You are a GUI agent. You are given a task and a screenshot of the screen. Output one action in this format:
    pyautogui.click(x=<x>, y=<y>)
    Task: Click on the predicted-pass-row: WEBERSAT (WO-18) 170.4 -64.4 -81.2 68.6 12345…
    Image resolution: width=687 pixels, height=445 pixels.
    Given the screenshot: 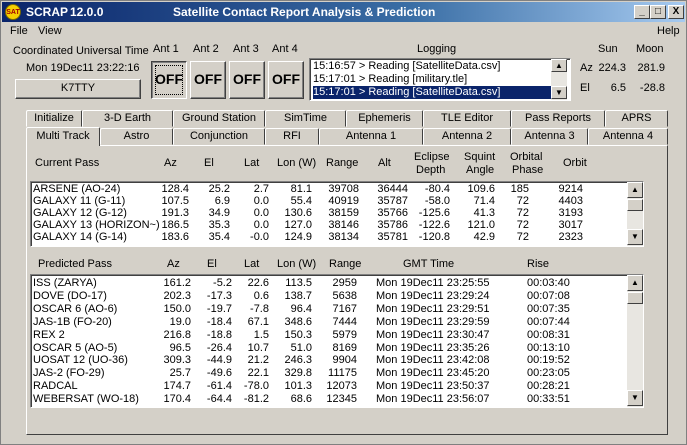 What is the action you would take?
    pyautogui.click(x=331, y=399)
    